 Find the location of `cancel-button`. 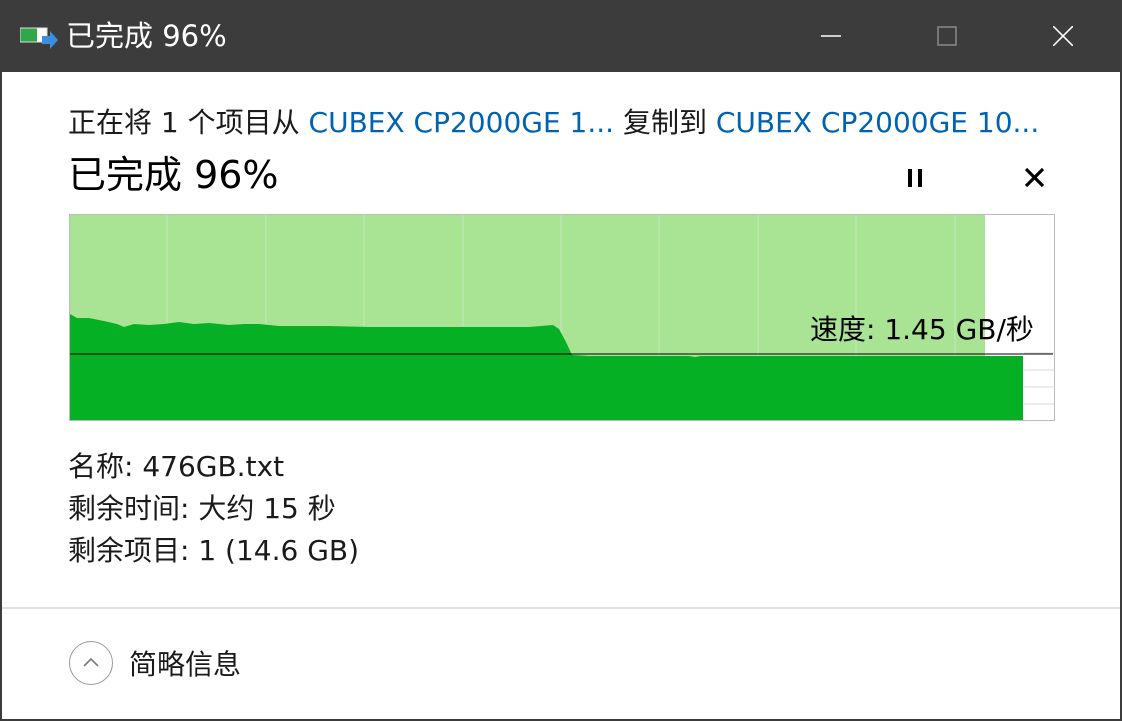

cancel-button is located at coordinates (1034, 178).